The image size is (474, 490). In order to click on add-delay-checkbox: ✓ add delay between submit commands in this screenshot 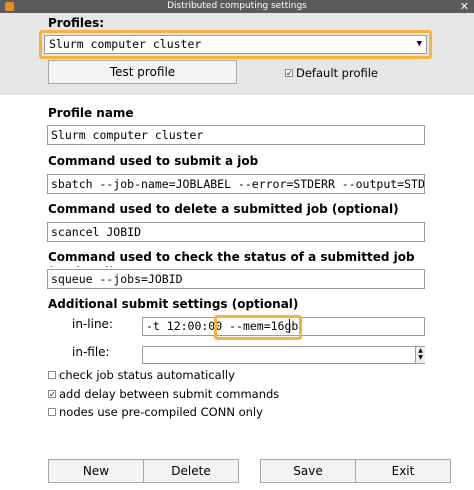, I will do `click(163, 394)`.